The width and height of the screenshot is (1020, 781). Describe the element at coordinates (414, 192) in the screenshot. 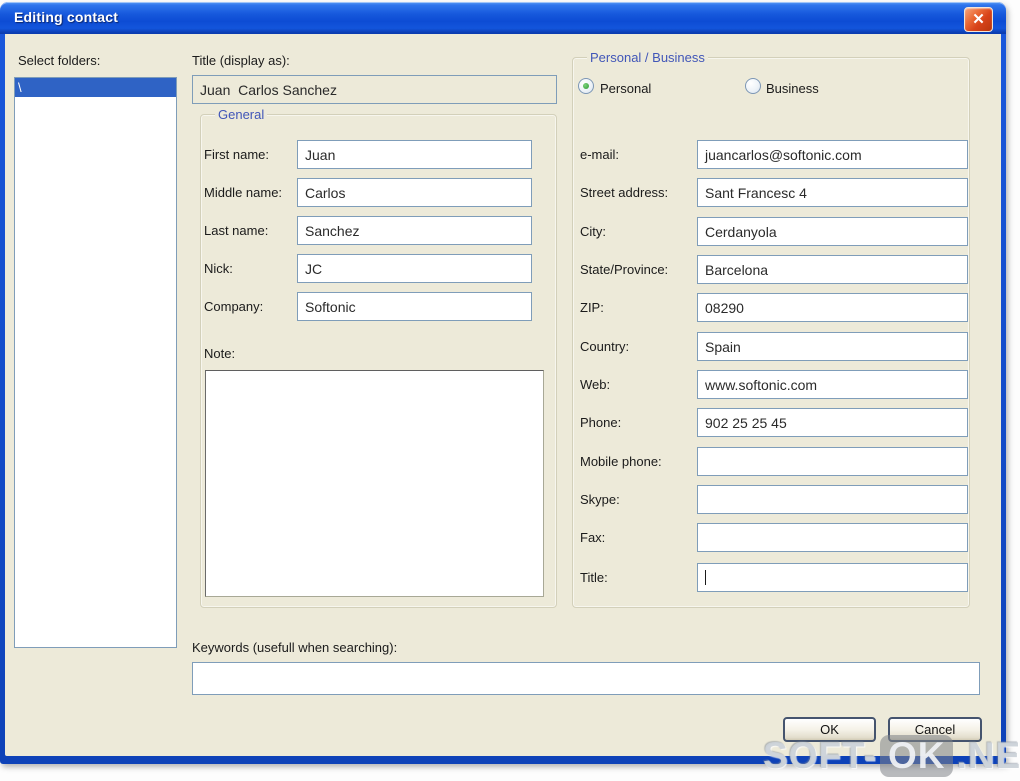

I see `middle-name-input: Carlos` at that location.